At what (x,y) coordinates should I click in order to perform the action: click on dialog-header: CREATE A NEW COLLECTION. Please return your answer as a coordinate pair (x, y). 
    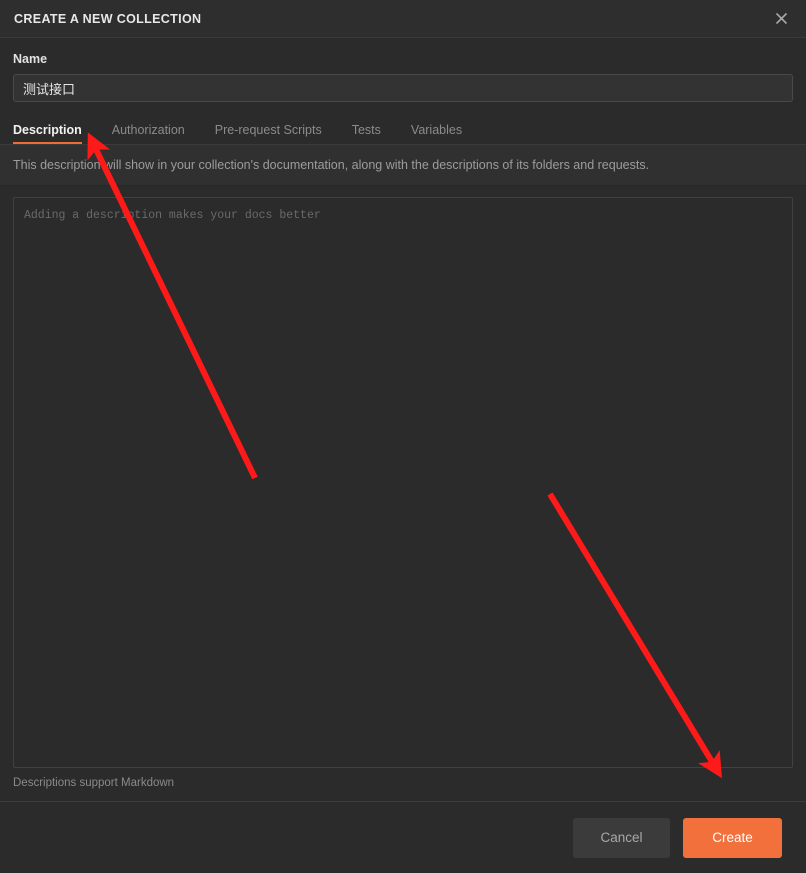
    Looking at the image, I should click on (403, 19).